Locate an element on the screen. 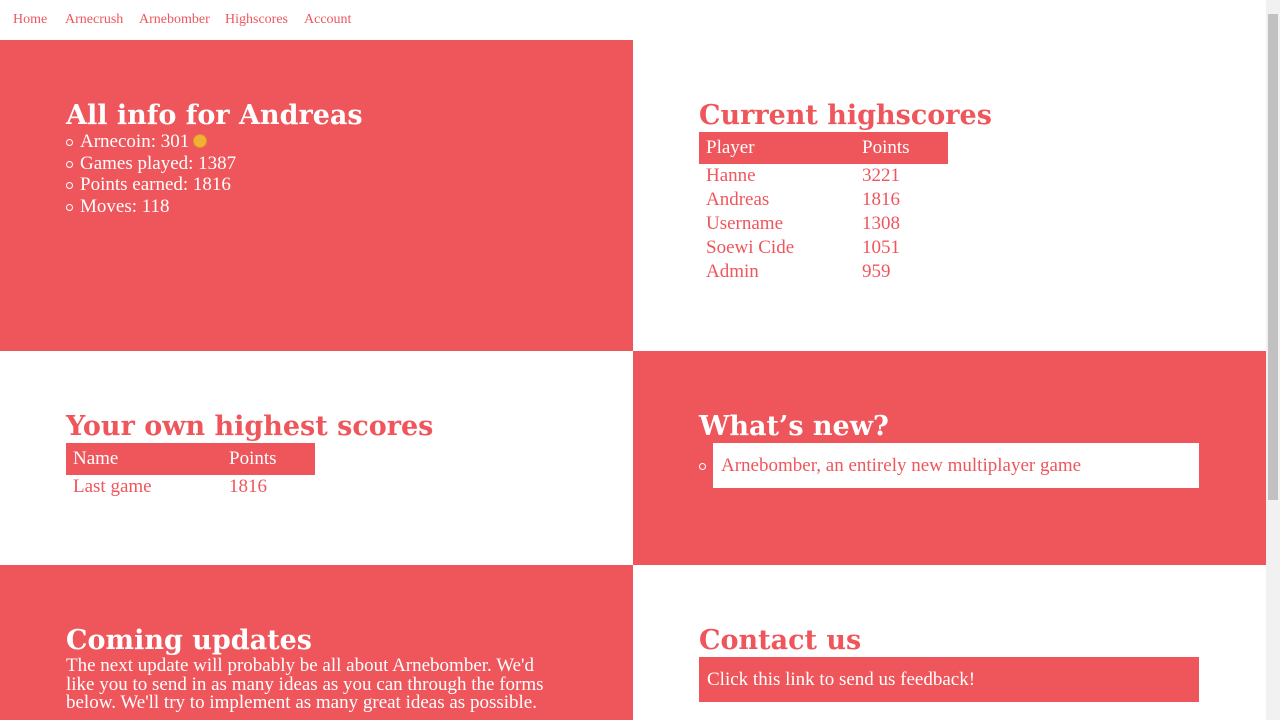 The height and width of the screenshot is (720, 1280). own-scores-table: Name Points Last game 1816 is located at coordinates (190, 471).